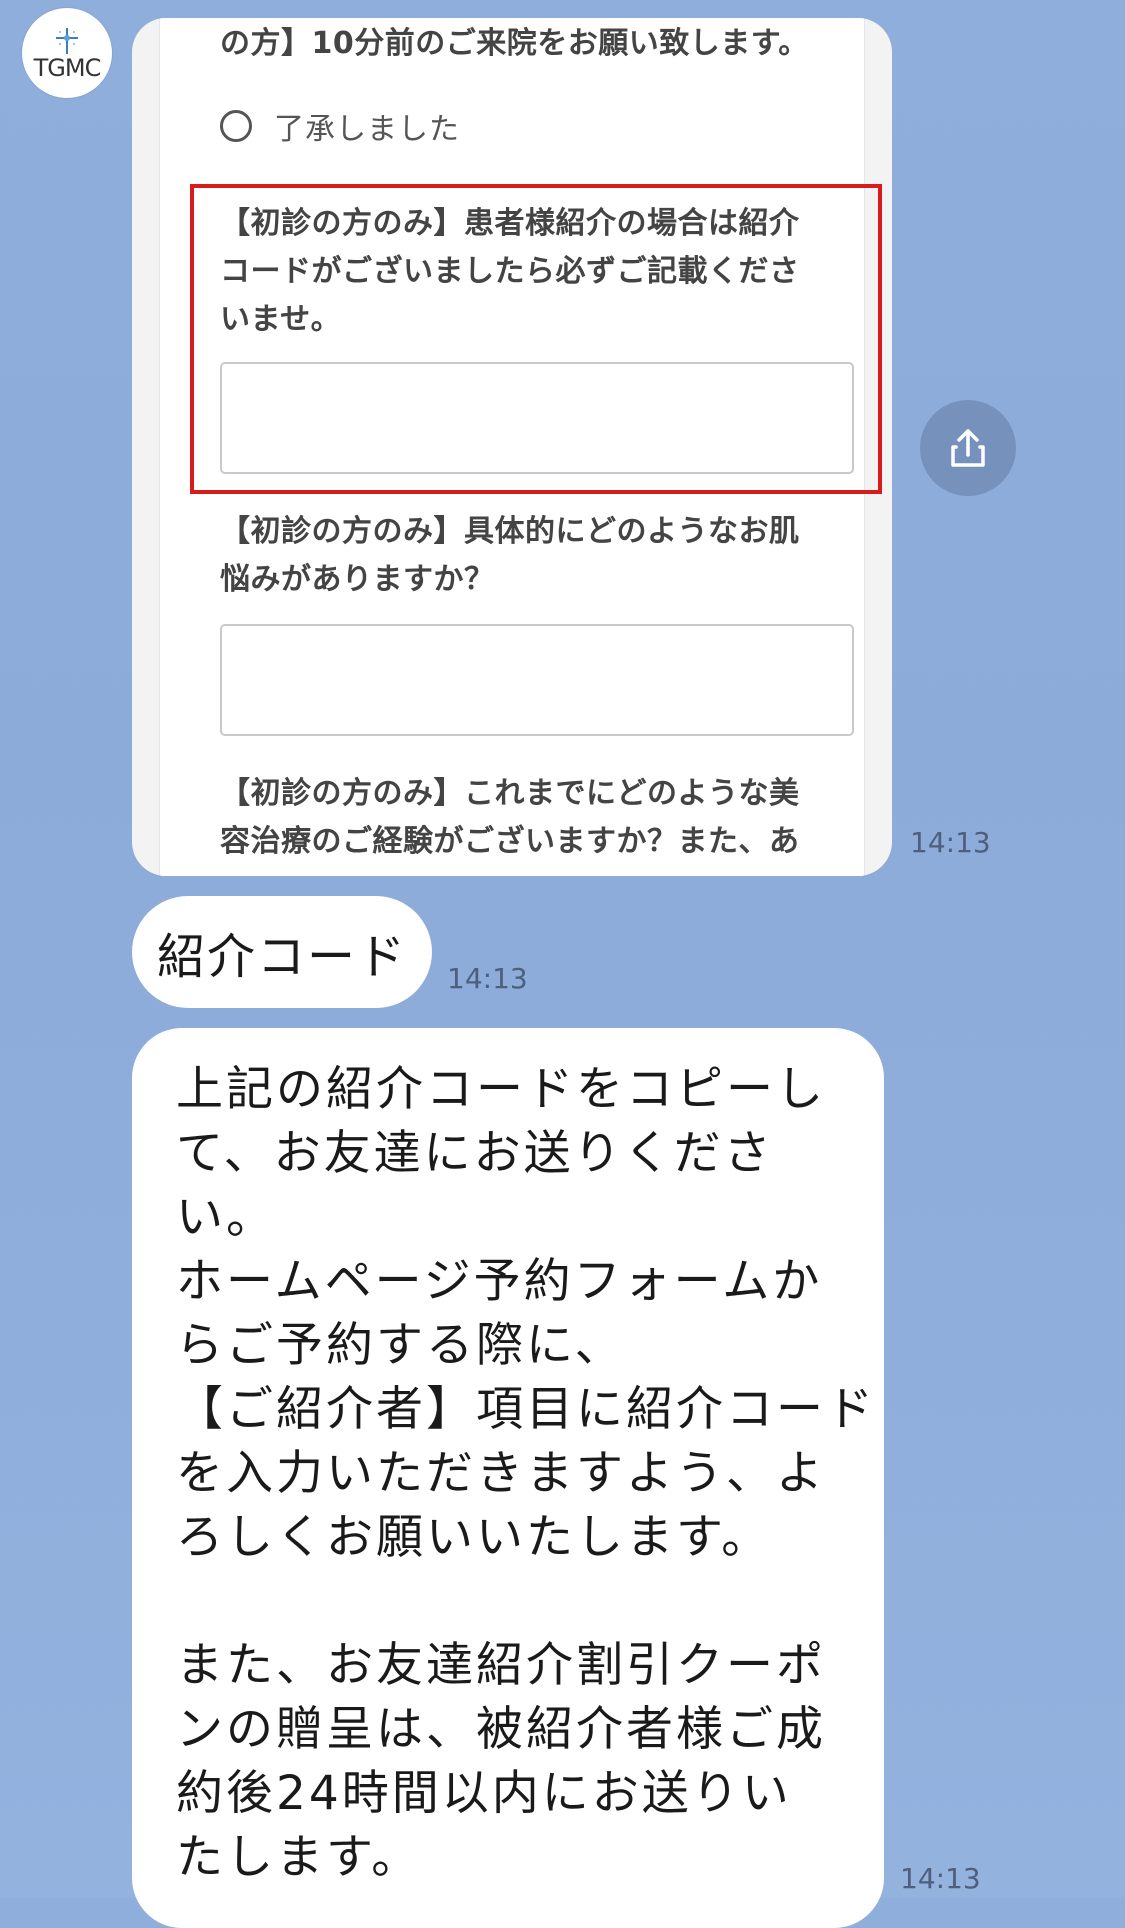 This screenshot has width=1125, height=1928. I want to click on form-q2-line: 悩みがありますか？, so click(357, 579).